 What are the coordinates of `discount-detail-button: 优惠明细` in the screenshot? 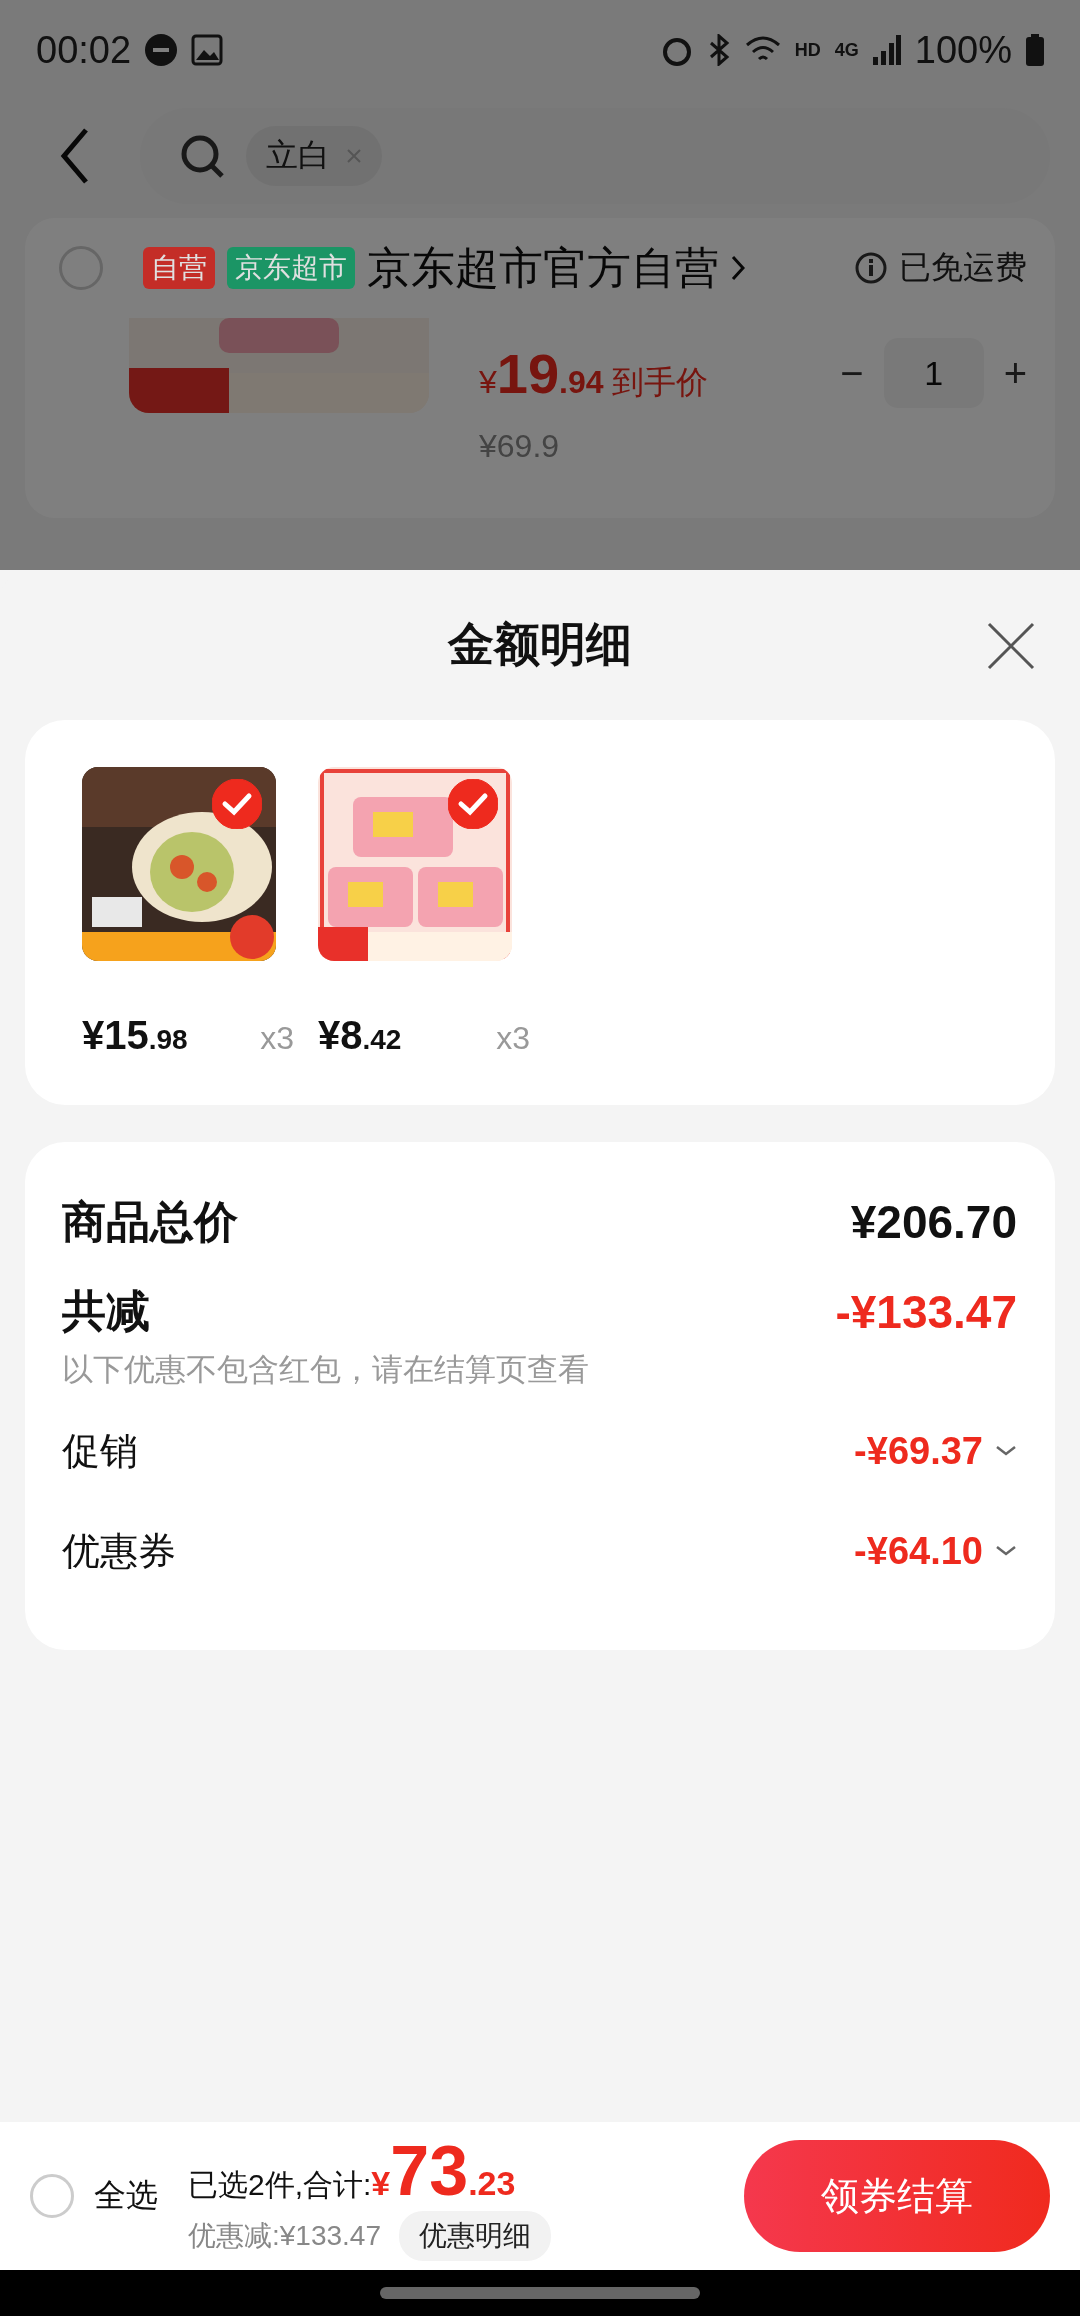 It's located at (475, 2236).